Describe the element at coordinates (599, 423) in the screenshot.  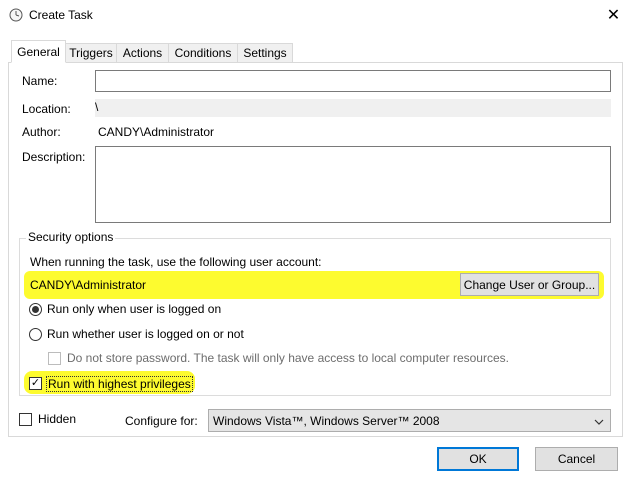
I see `chevron-down-icon` at that location.